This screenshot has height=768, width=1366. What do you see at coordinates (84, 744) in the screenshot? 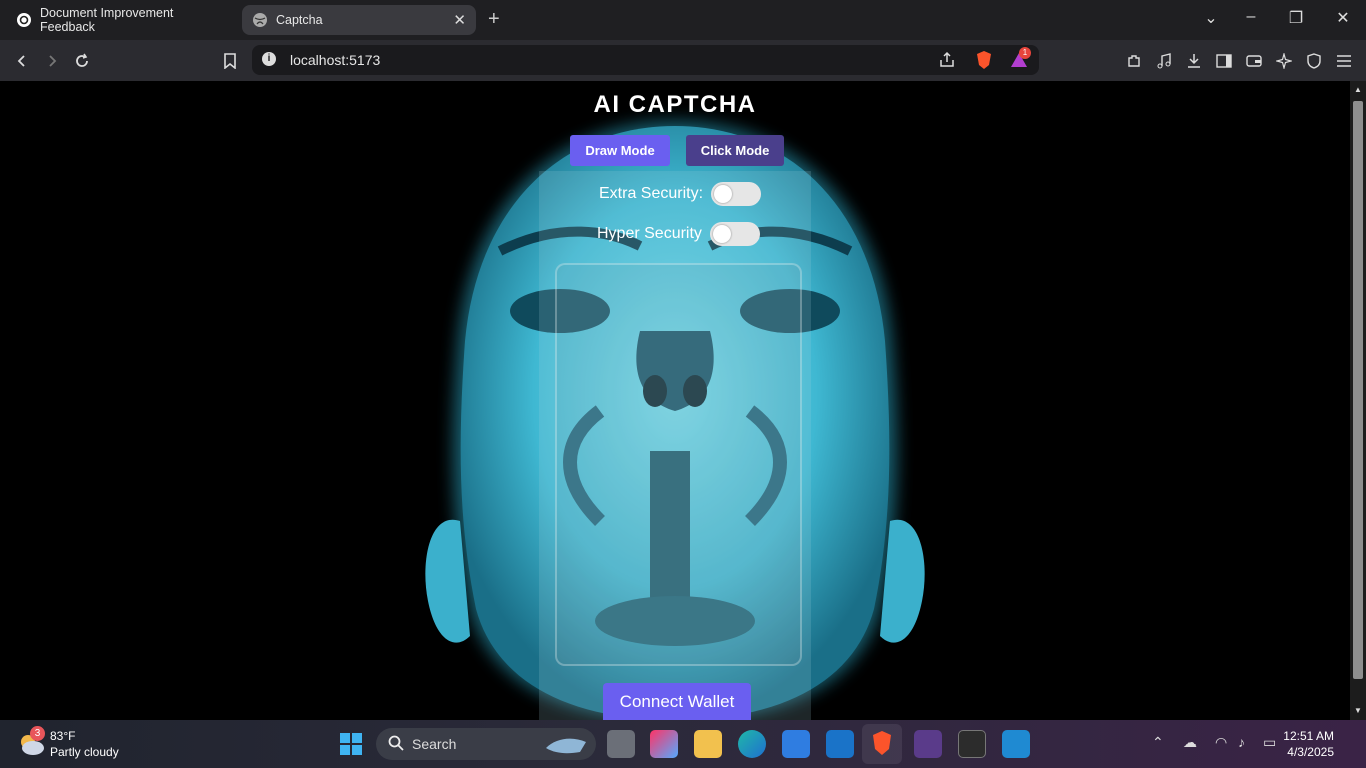
I see `weather-widget: 83°F Partly cloudy` at bounding box center [84, 744].